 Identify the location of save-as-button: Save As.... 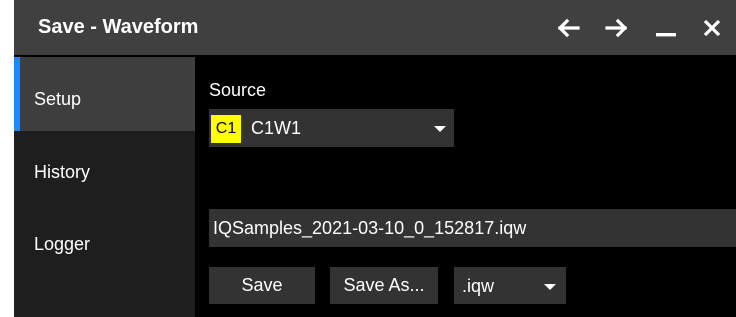
(384, 285).